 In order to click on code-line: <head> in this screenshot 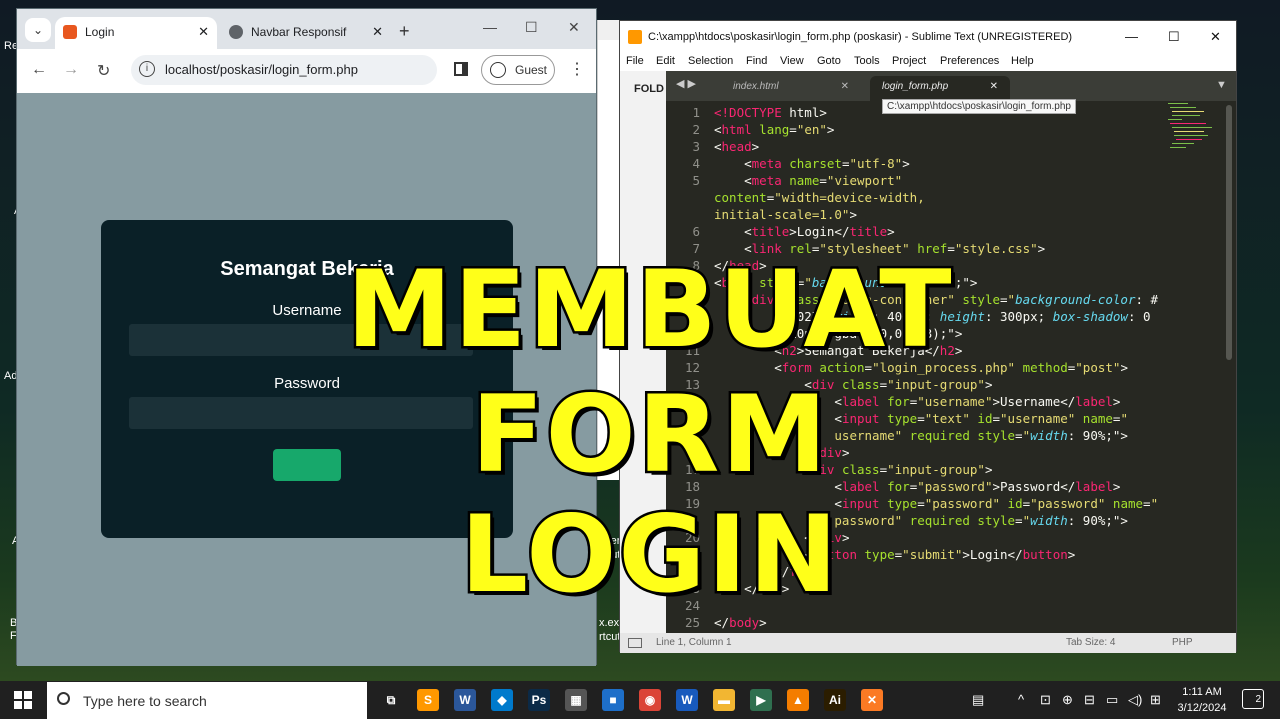, I will do `click(736, 147)`.